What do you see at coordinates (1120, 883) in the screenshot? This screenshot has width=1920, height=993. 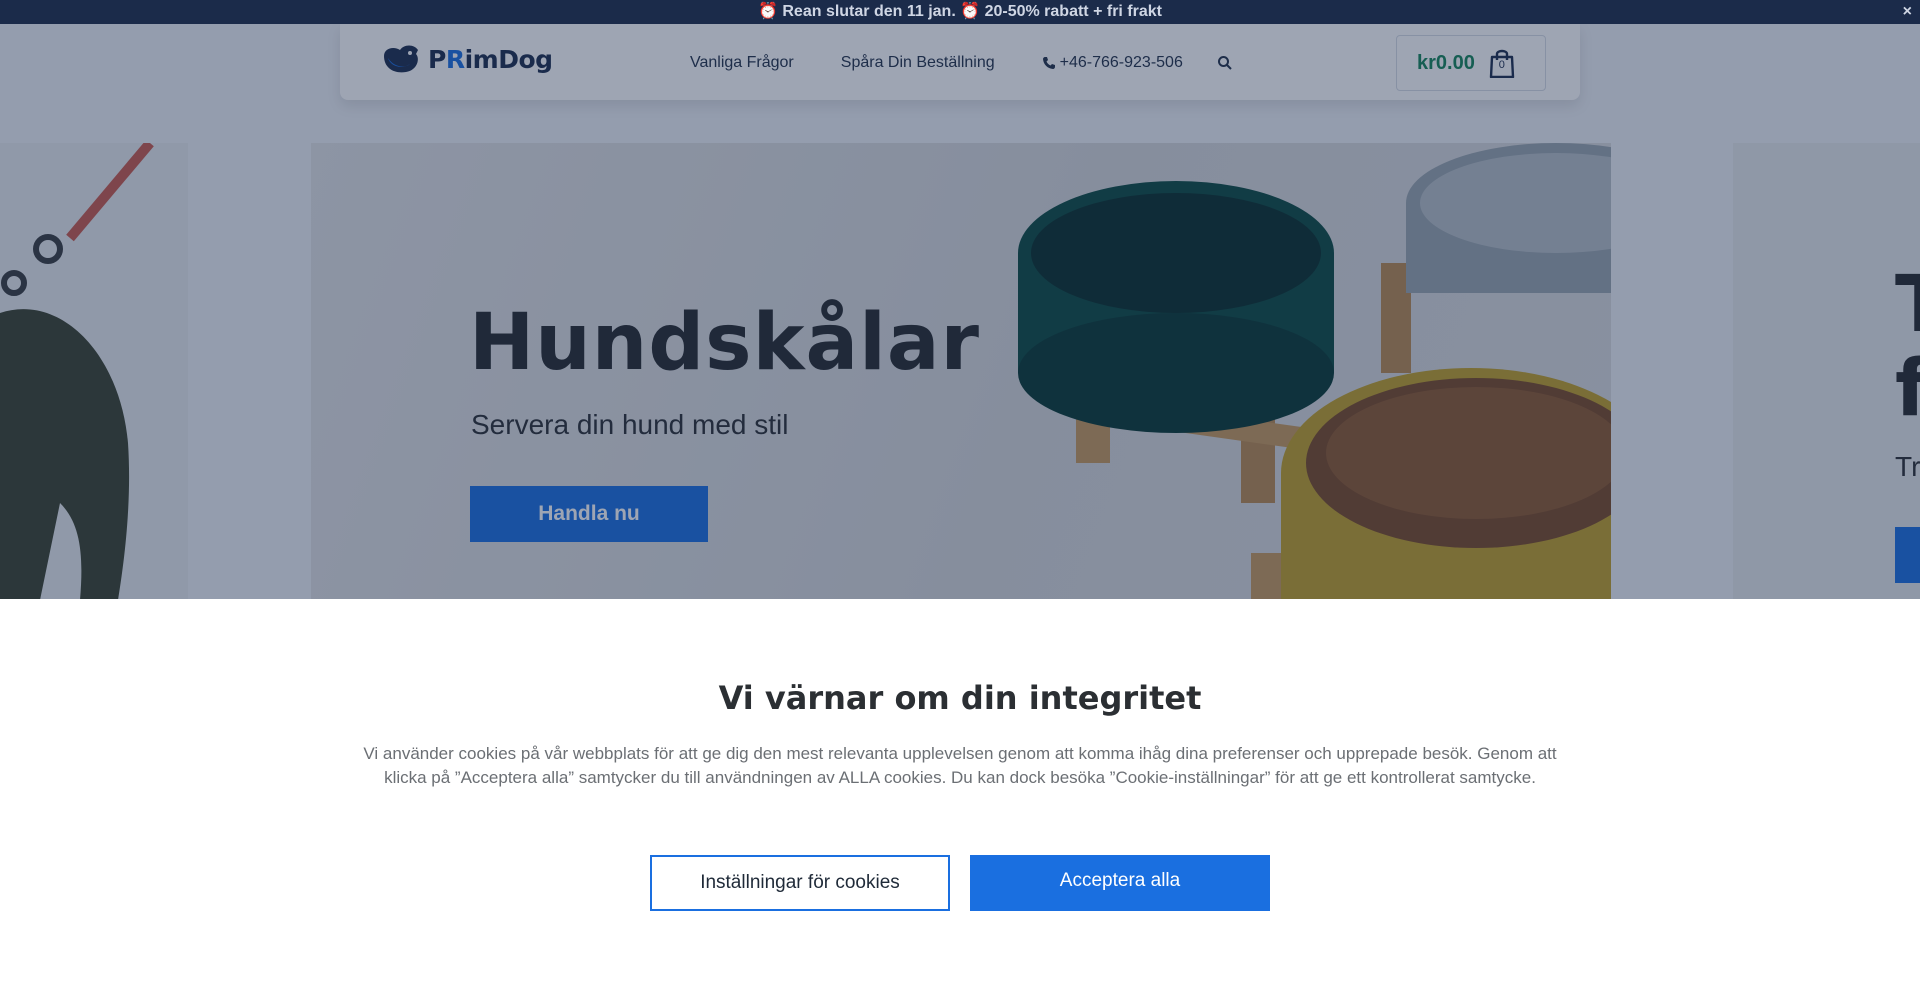 I see `accept-all-button: Acceptera alla` at bounding box center [1120, 883].